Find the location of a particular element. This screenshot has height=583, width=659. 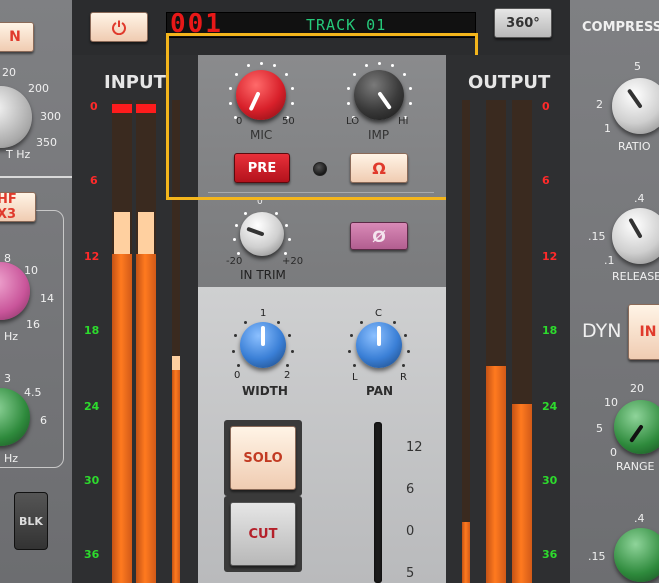

input-meter-right-hold is located at coordinates (146, 233).